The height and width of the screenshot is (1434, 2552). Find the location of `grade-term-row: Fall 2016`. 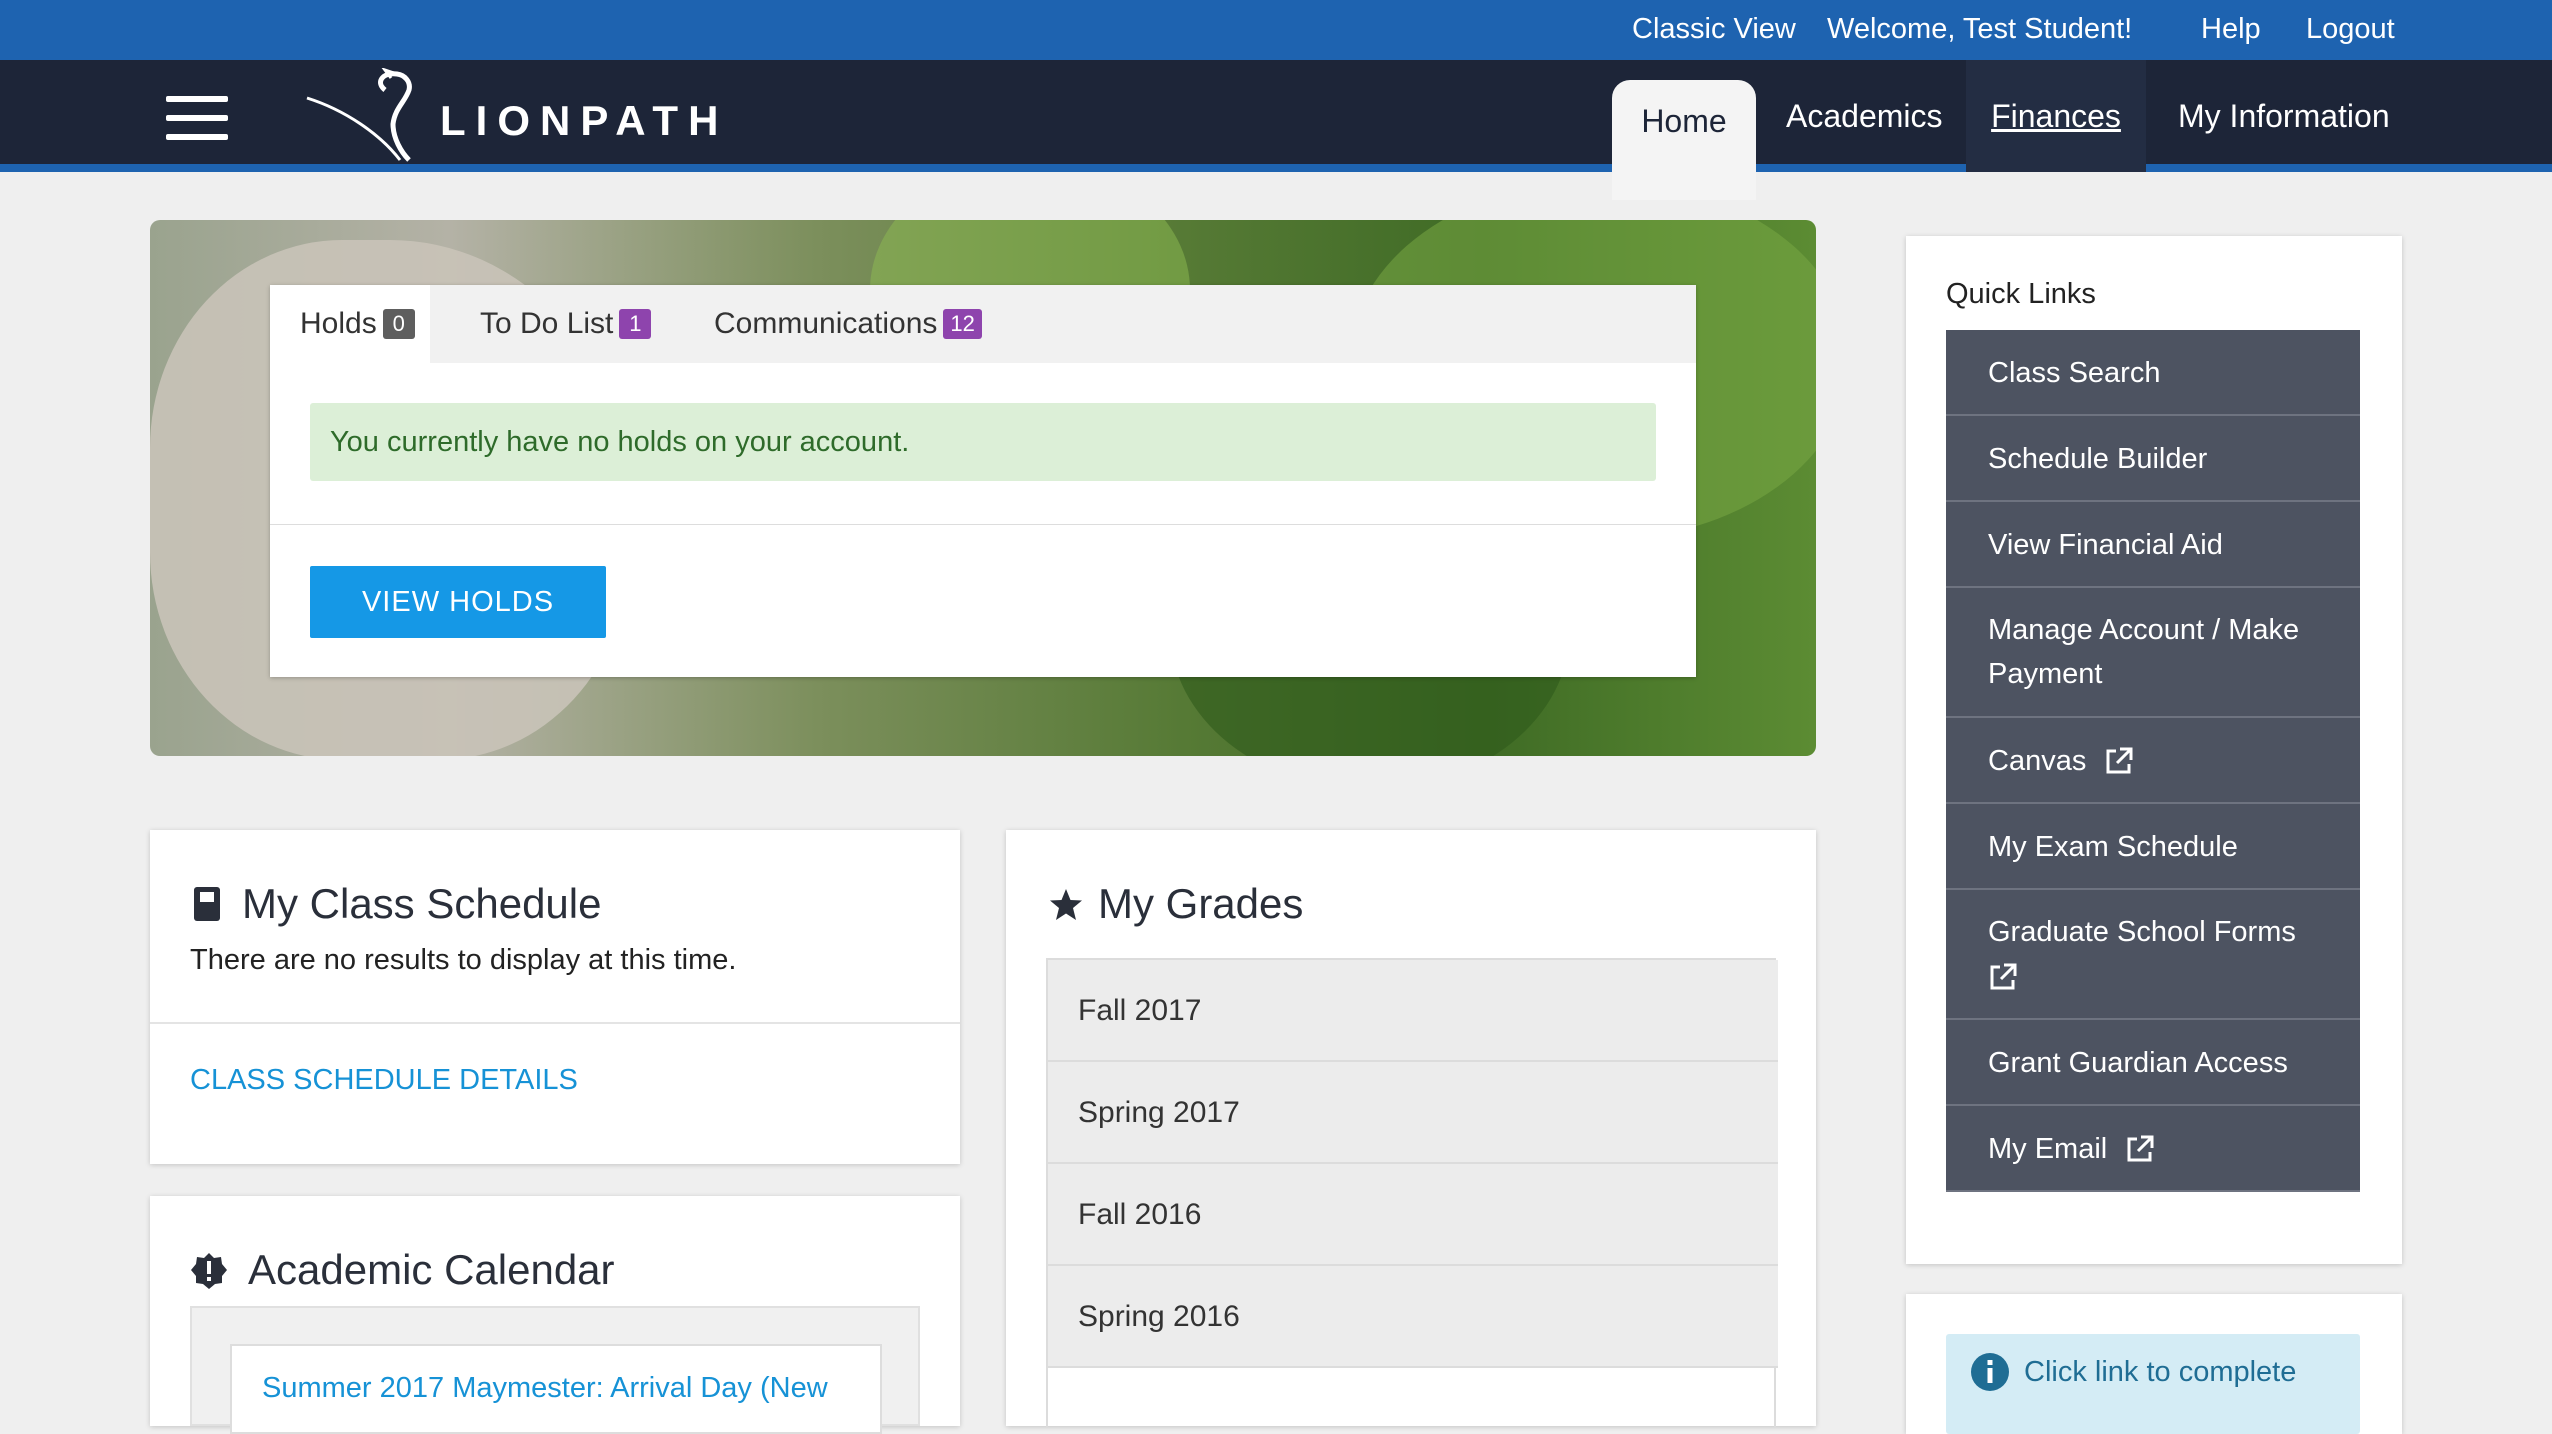

grade-term-row: Fall 2016 is located at coordinates (1413, 1215).